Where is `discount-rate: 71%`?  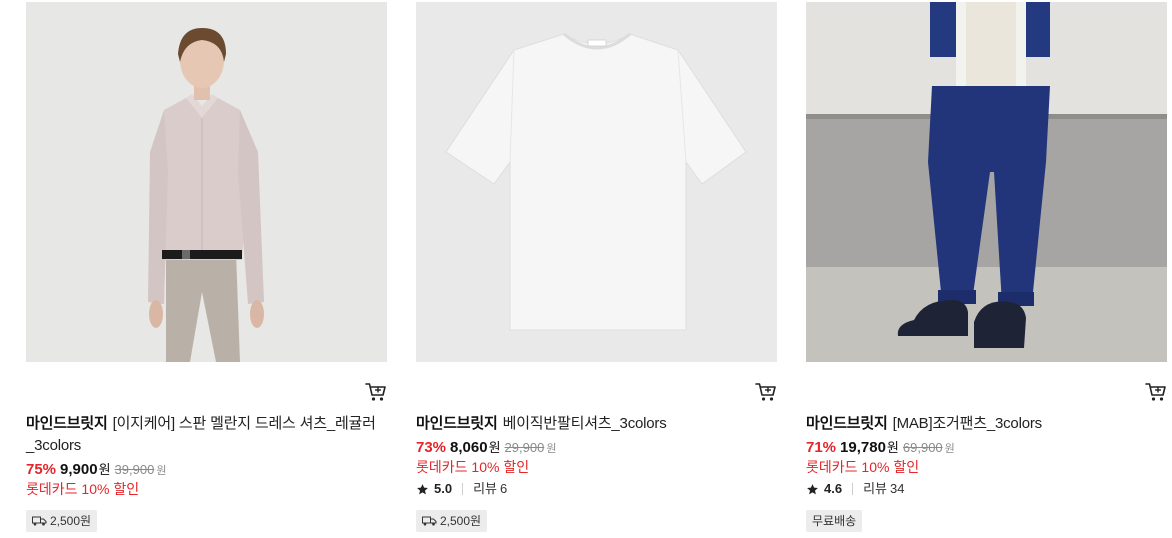 discount-rate: 71% is located at coordinates (821, 447).